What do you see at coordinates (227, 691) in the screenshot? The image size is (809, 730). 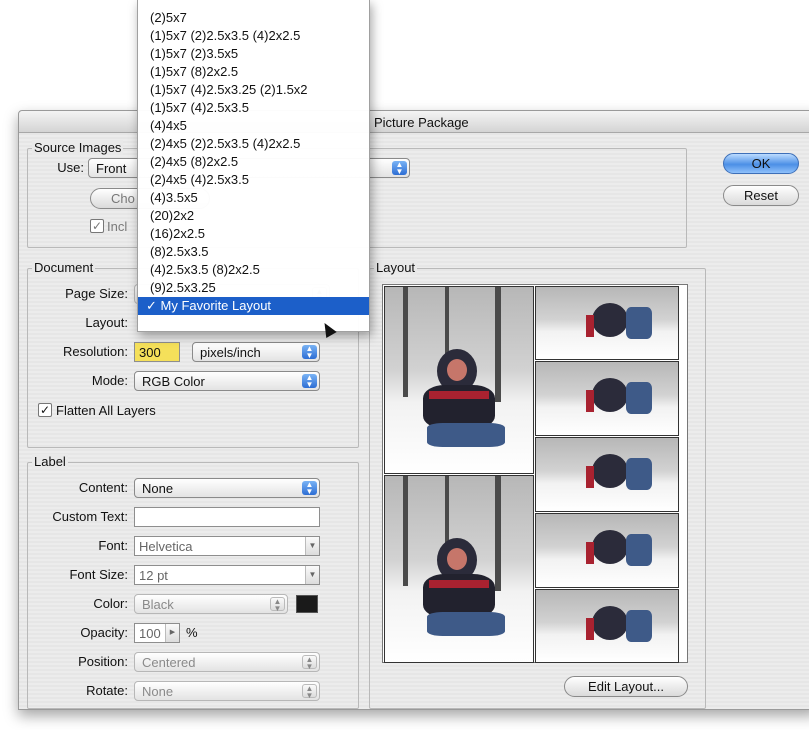 I see `rotate-popup: None ▲ ▼` at bounding box center [227, 691].